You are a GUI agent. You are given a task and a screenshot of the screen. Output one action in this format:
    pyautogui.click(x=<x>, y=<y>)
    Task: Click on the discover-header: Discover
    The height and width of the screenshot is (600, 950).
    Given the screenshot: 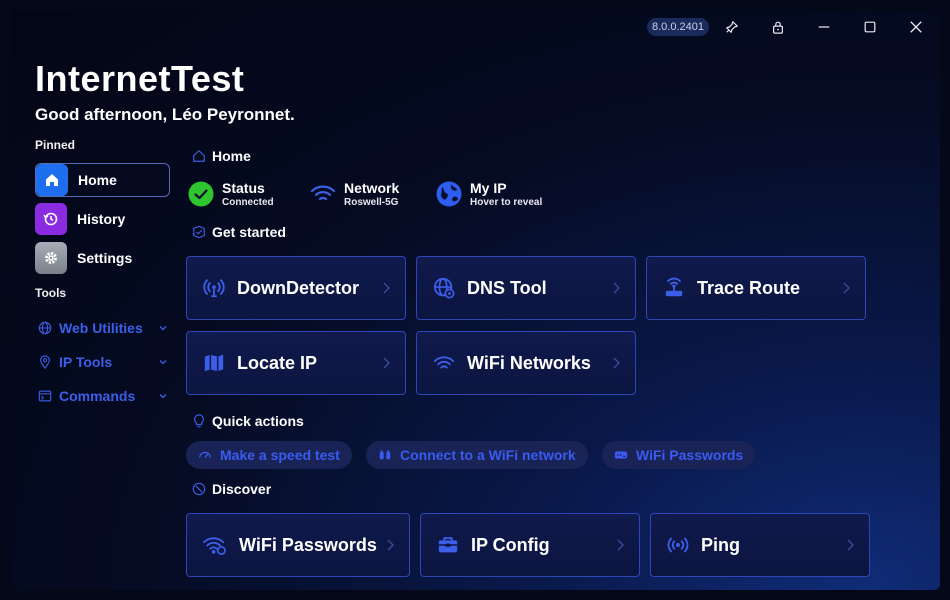 What is the action you would take?
    pyautogui.click(x=231, y=489)
    